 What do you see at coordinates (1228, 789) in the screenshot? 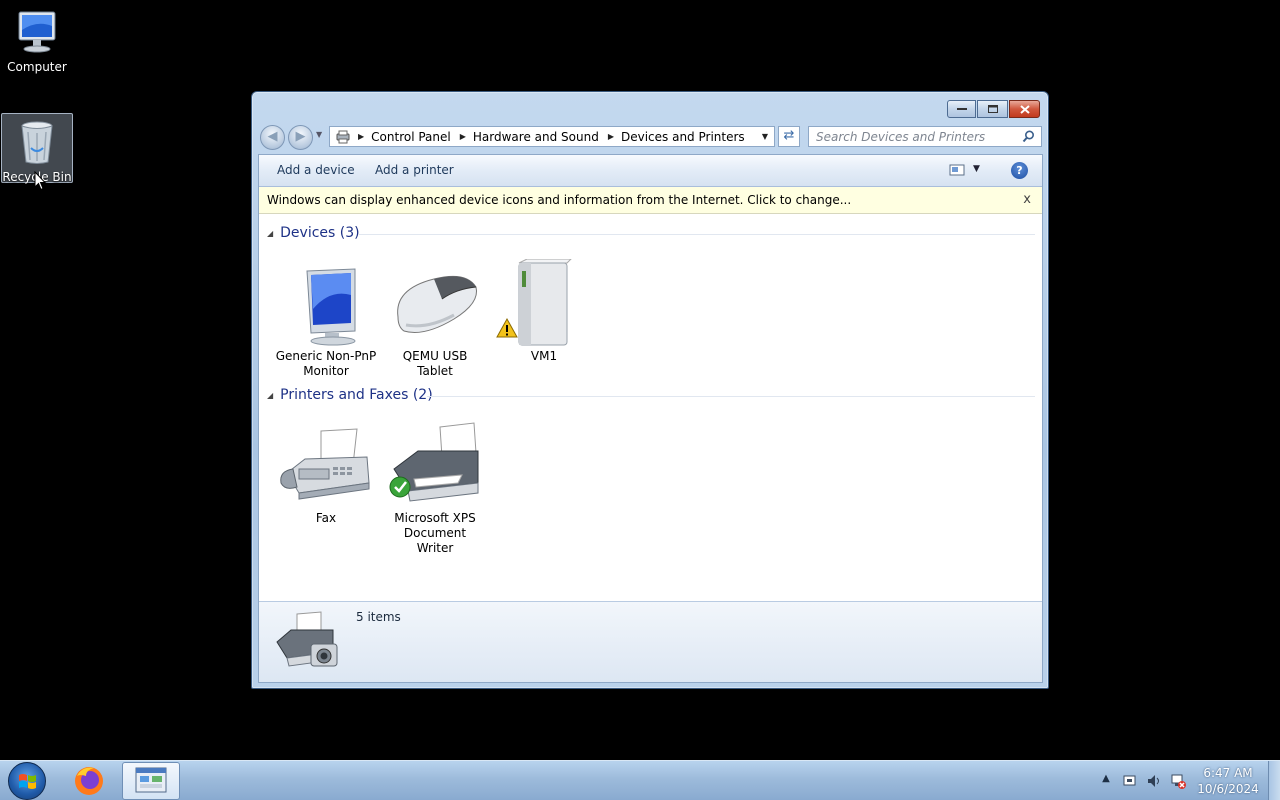
I see `clock-date: 10/6/2024` at bounding box center [1228, 789].